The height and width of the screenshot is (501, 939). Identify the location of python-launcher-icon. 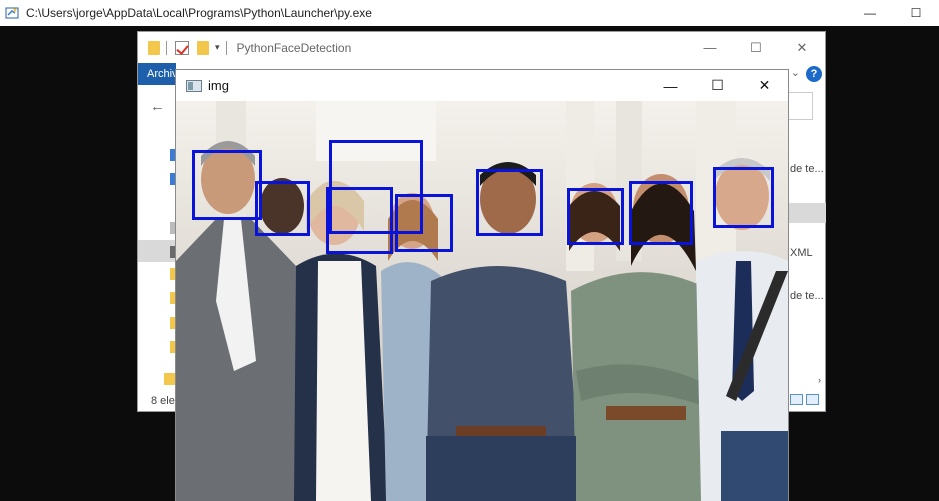
(12, 13).